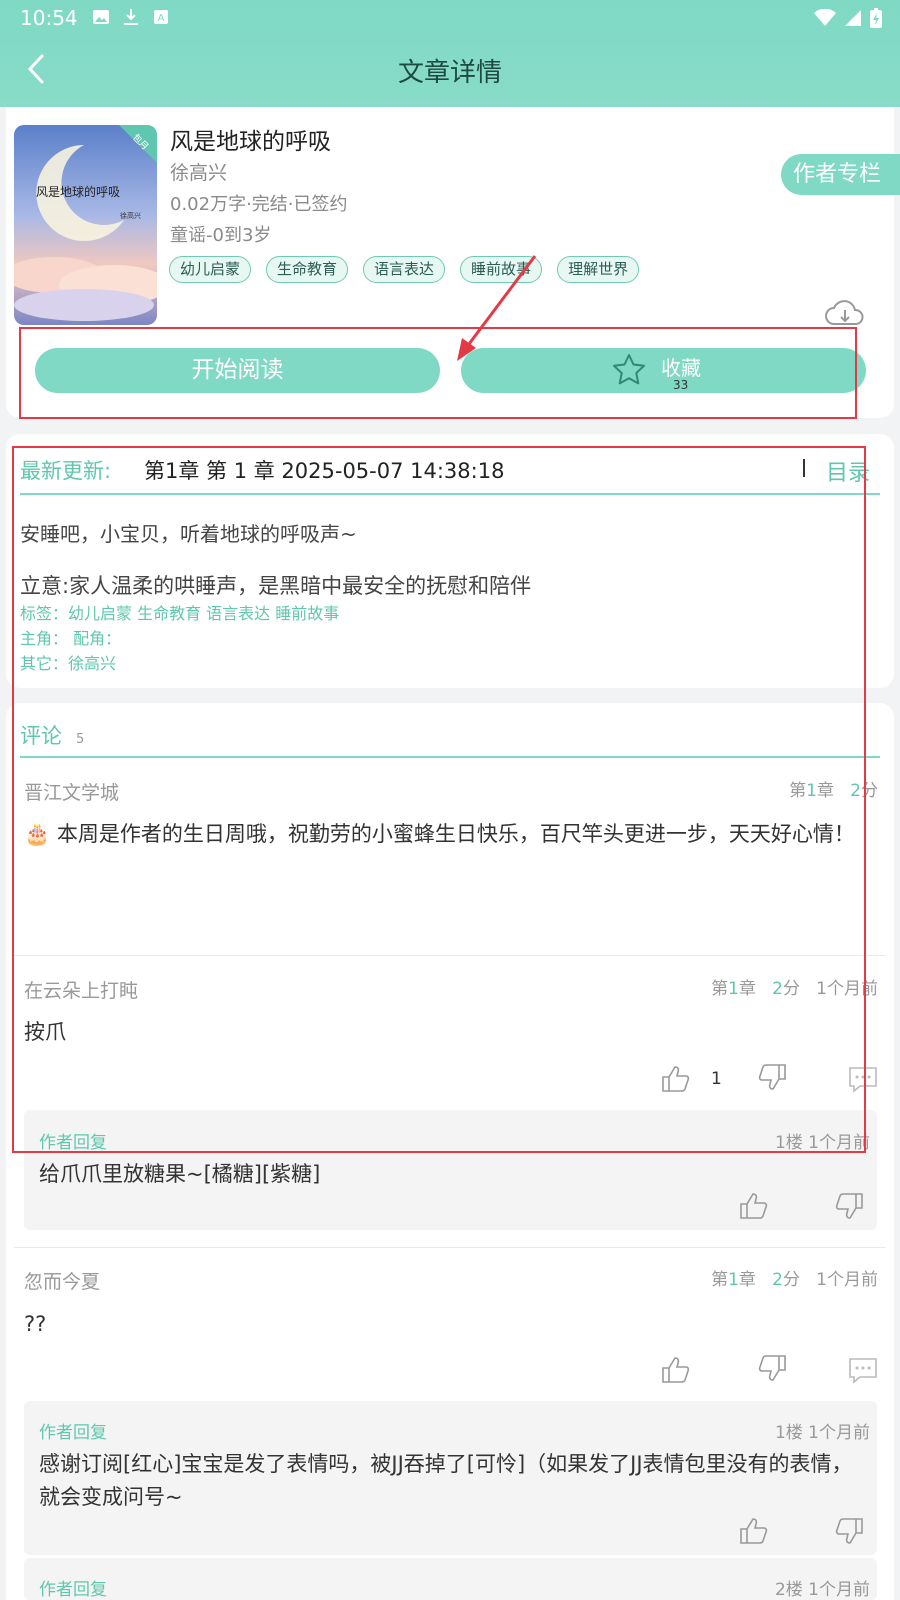 This screenshot has height=1600, width=900. Describe the element at coordinates (198, 171) in the screenshot. I see `book-author: 徐高兴` at that location.